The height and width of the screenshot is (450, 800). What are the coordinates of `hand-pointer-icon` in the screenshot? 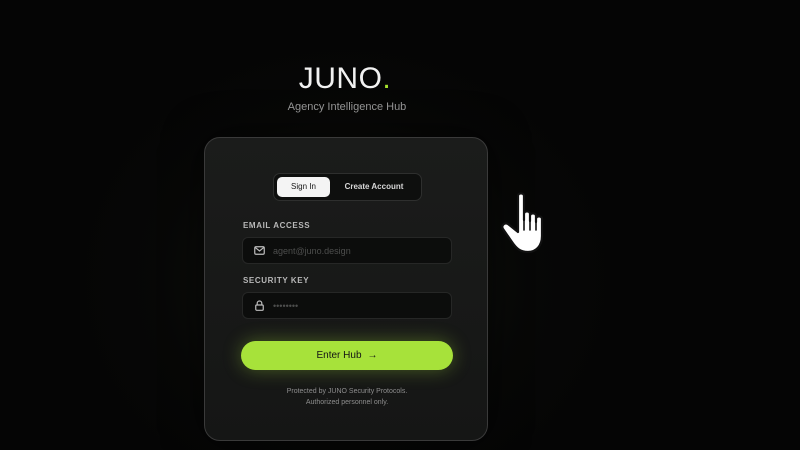 It's located at (522, 223).